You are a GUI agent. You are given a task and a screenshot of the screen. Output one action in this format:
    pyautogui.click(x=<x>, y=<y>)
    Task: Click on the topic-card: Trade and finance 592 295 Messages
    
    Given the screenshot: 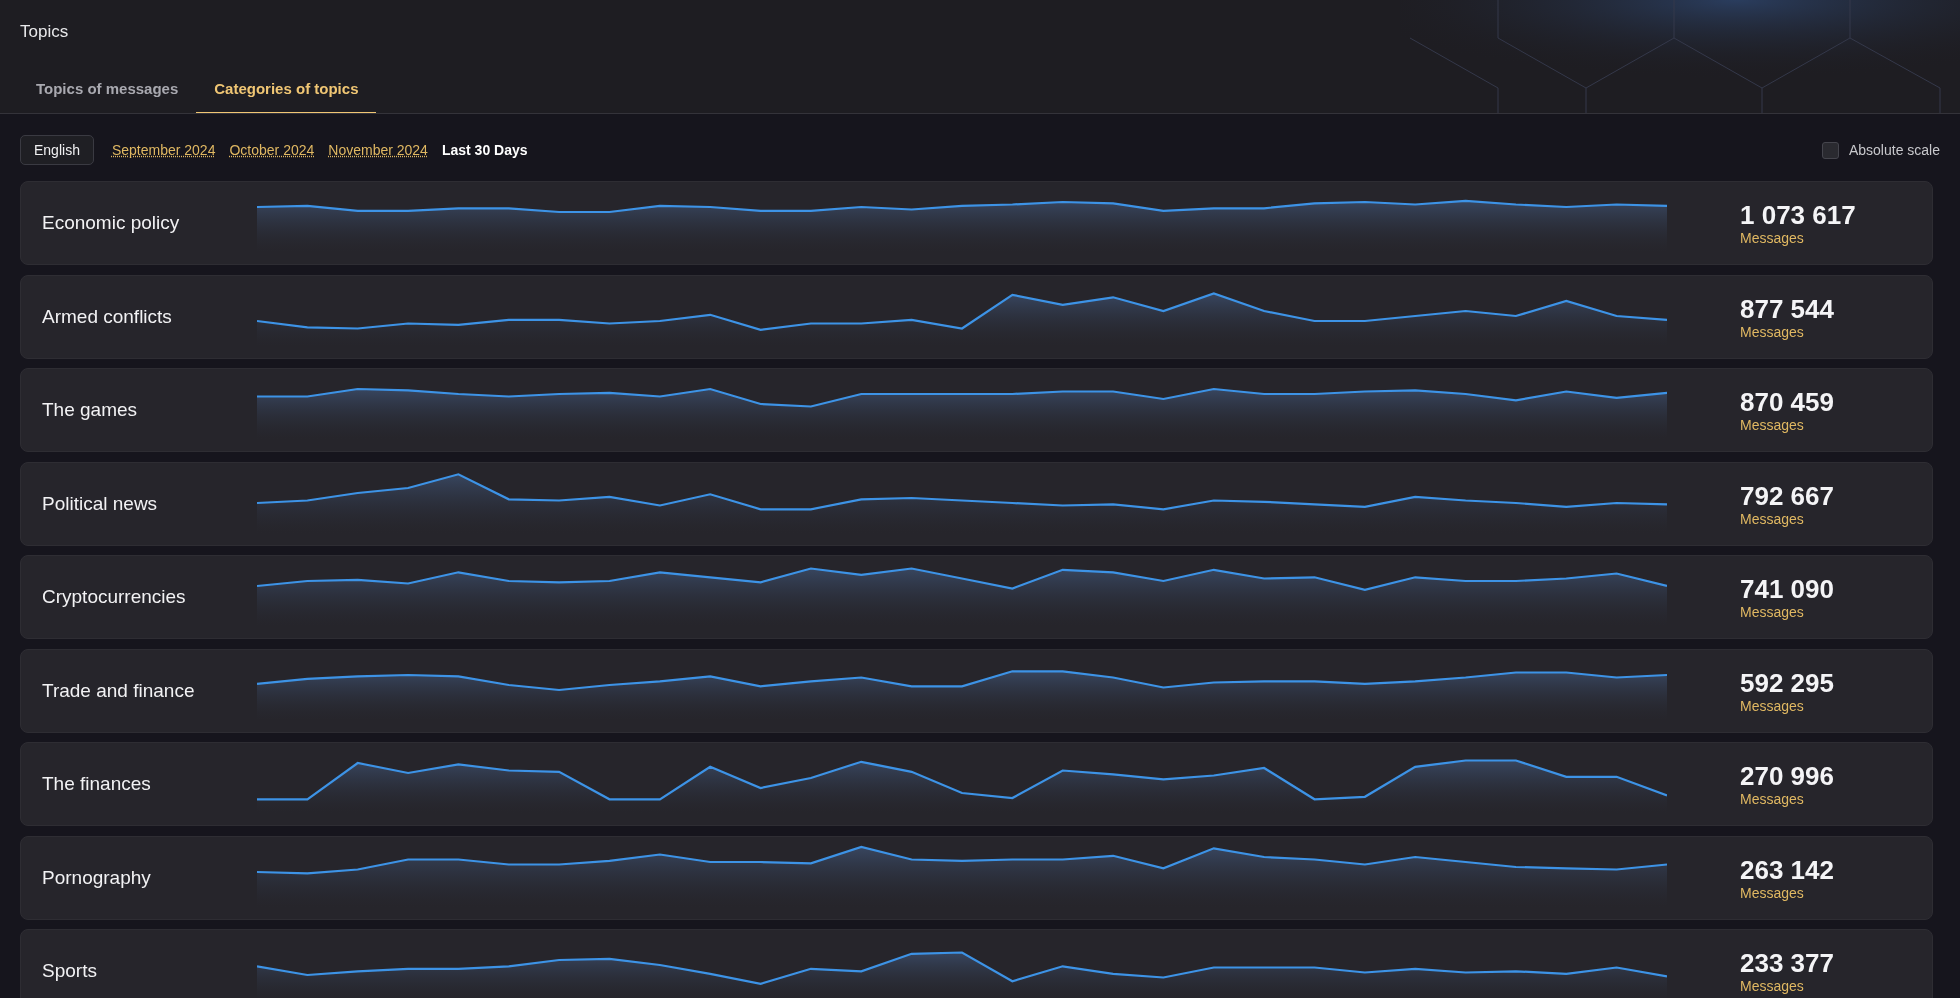 What is the action you would take?
    pyautogui.click(x=976, y=690)
    